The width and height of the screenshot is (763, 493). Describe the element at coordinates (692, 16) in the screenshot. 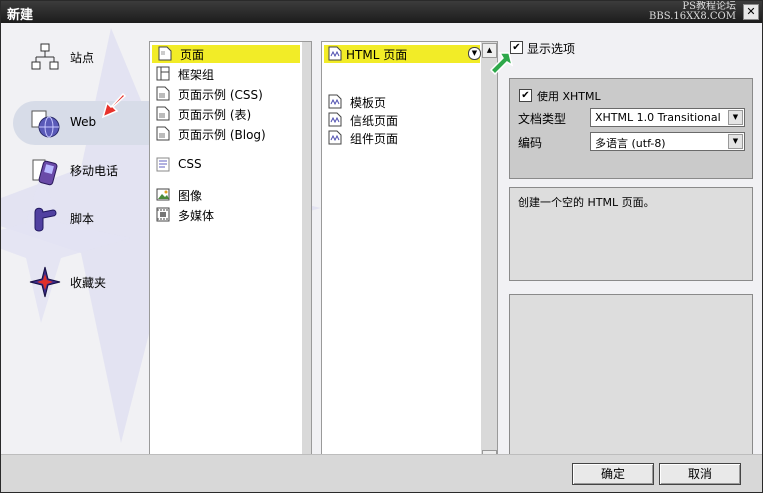

I see `watermark-line-2: BBS.16XX8.COM` at that location.